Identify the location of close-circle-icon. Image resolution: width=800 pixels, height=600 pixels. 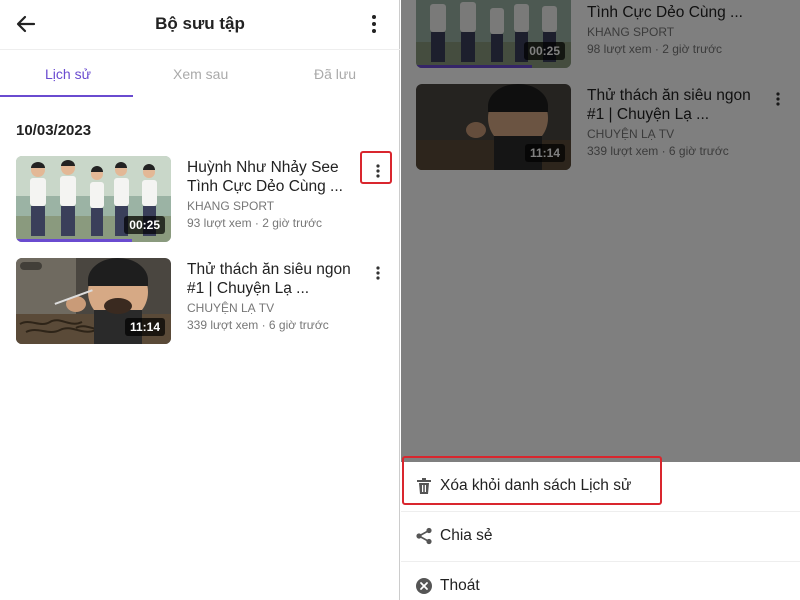
(424, 586).